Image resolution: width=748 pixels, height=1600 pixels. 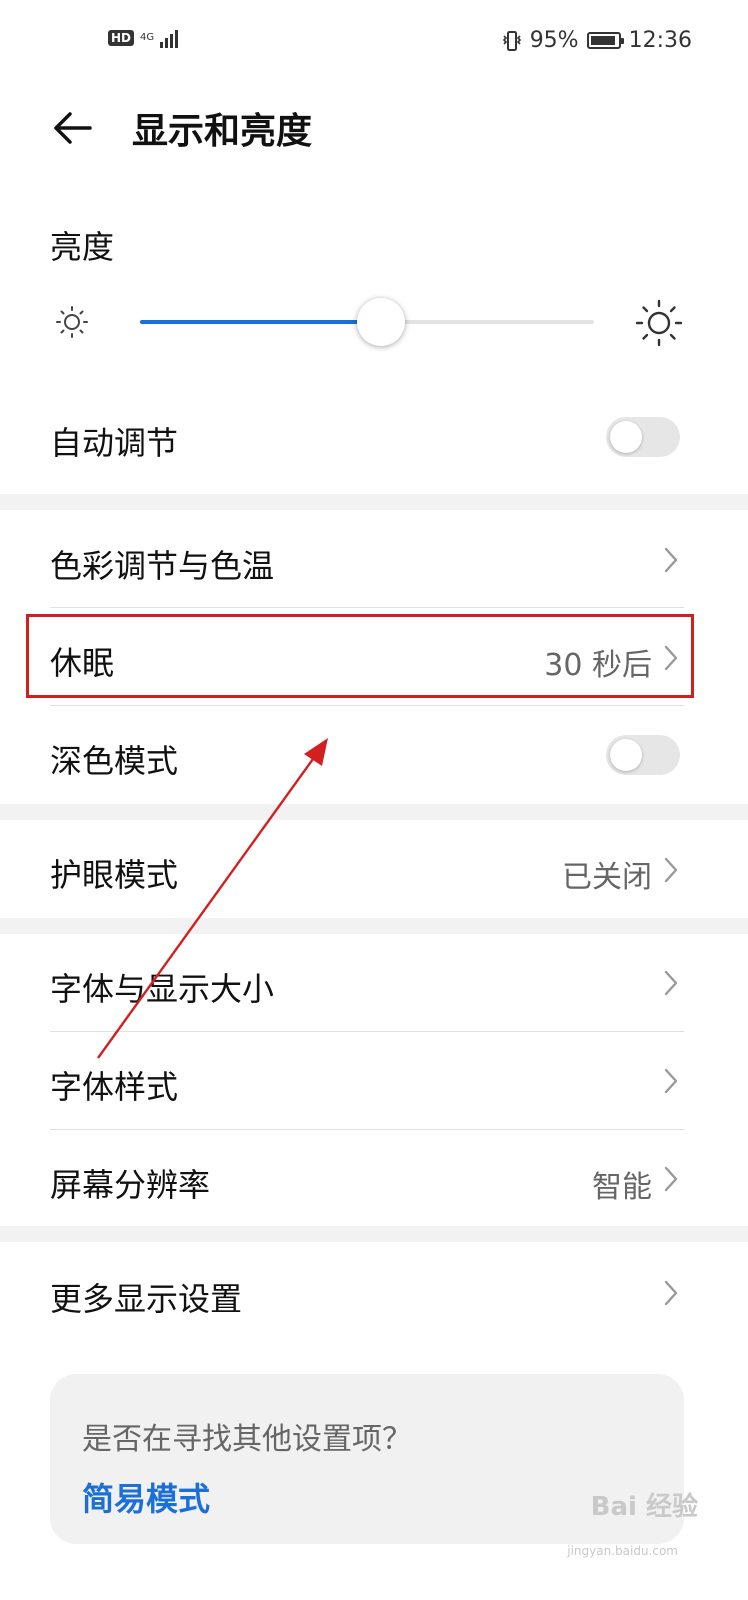 I want to click on brightness-high-icon, so click(x=659, y=323).